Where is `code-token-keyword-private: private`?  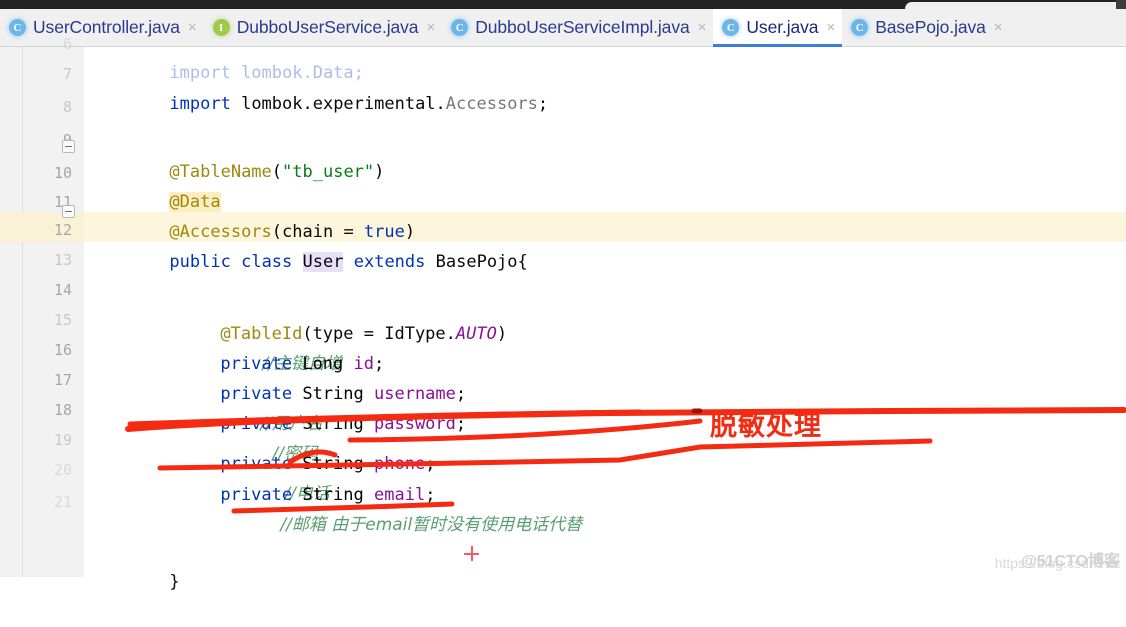
code-token-keyword-private: private is located at coordinates (256, 495).